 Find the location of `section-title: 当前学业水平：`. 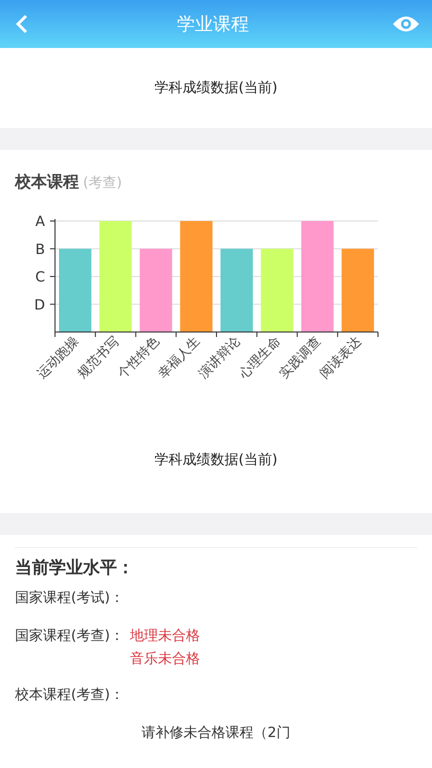

section-title: 当前学业水平： is located at coordinates (75, 568).